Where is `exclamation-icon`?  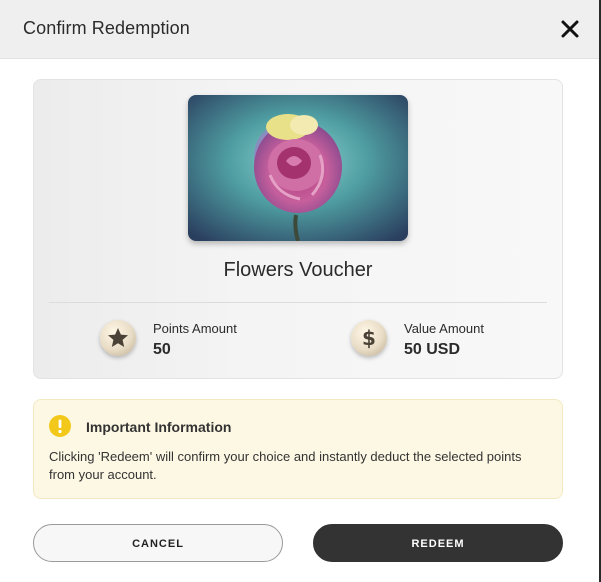 exclamation-icon is located at coordinates (60, 426).